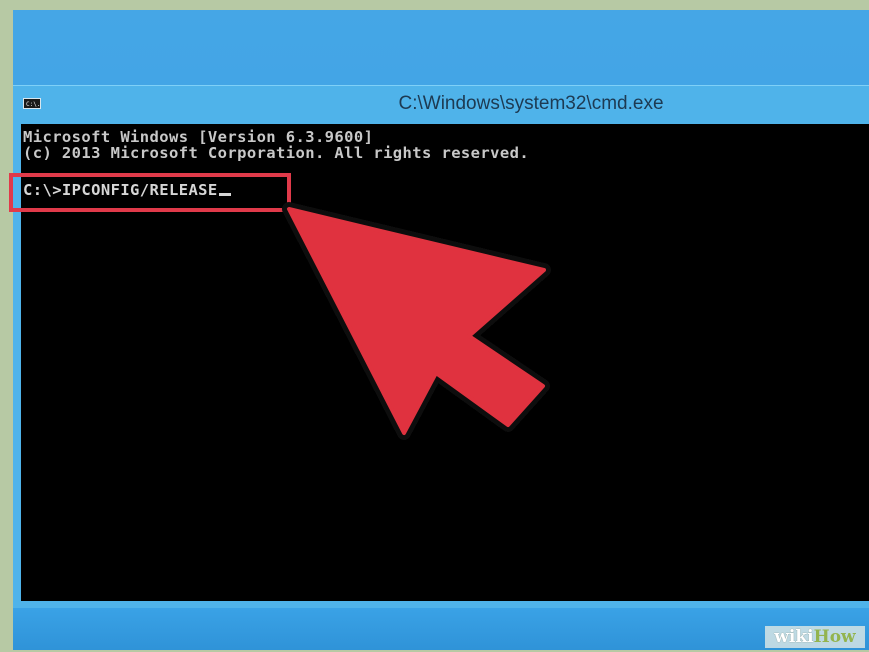  Describe the element at coordinates (794, 637) in the screenshot. I see `watermark-wiki: wiki` at that location.